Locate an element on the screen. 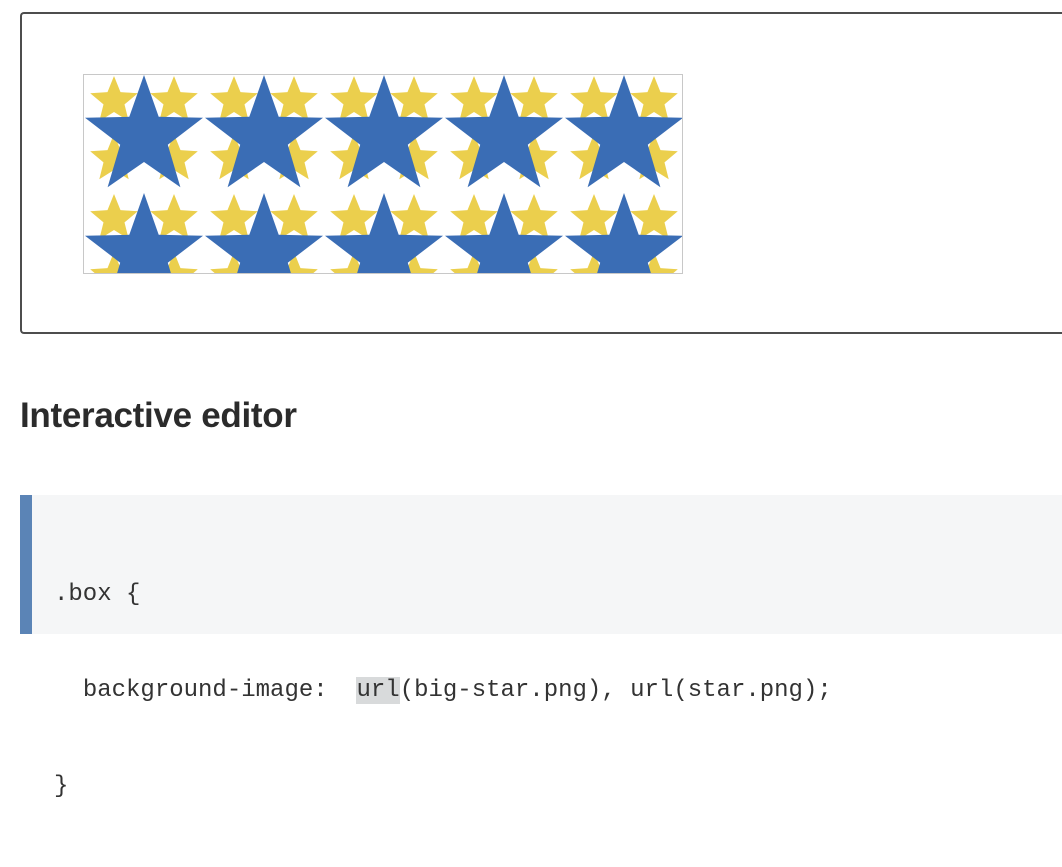  code-line-1: .box { is located at coordinates (443, 595).